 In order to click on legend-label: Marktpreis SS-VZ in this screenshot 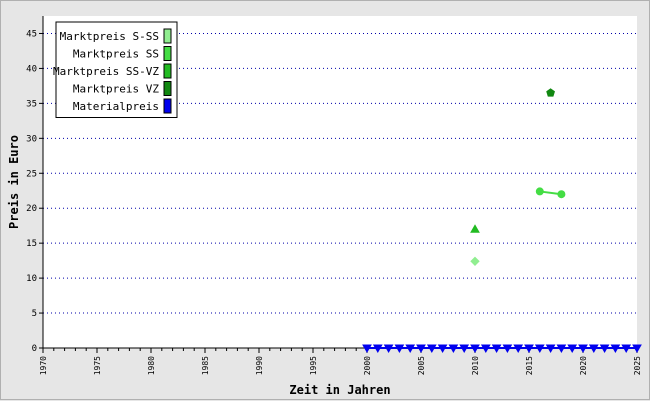, I will do `click(106, 71)`.